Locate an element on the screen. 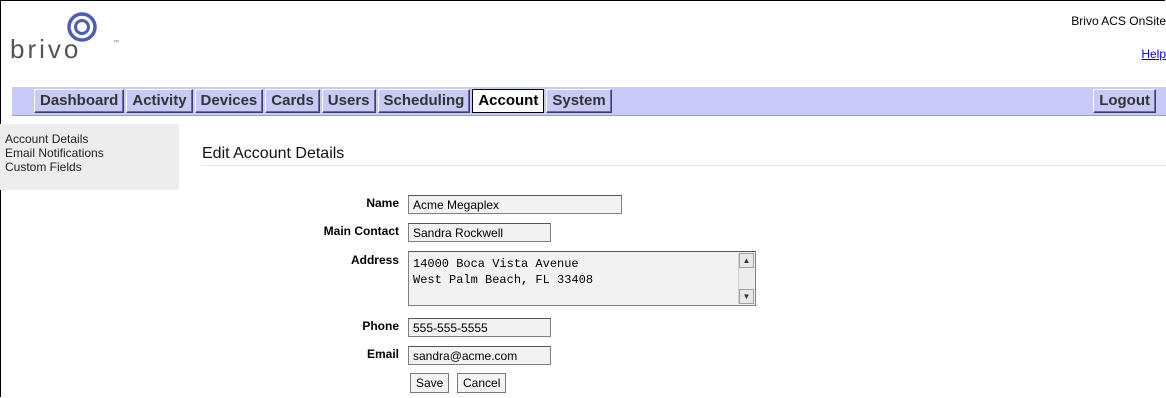 The height and width of the screenshot is (398, 1166). scroll-up-icon: ▲ is located at coordinates (746, 260).